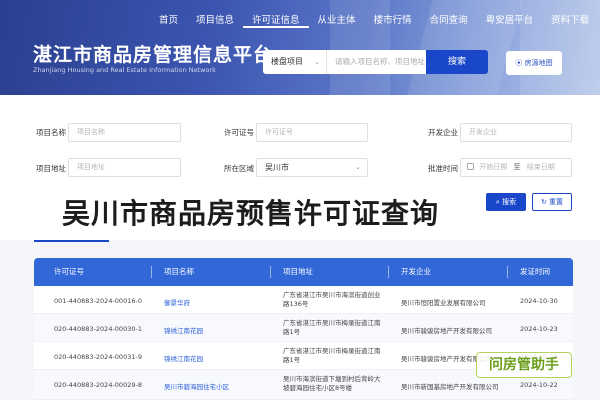  What do you see at coordinates (446, 331) in the screenshot?
I see `developer-cell: 吴川市骏骏房地产开发有限公司` at bounding box center [446, 331].